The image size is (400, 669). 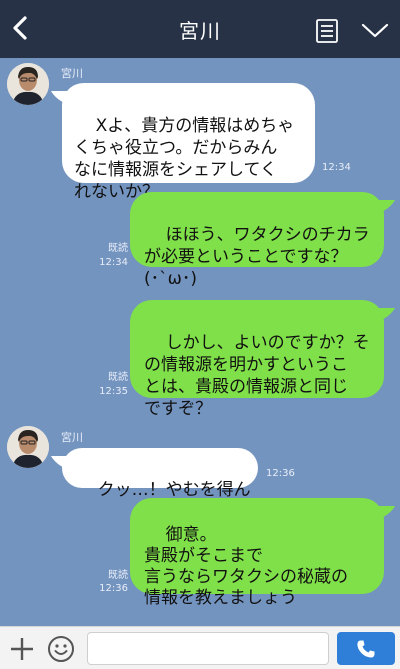 I want to click on message-text: クッ…！やむを得ん, so click(x=174, y=490).